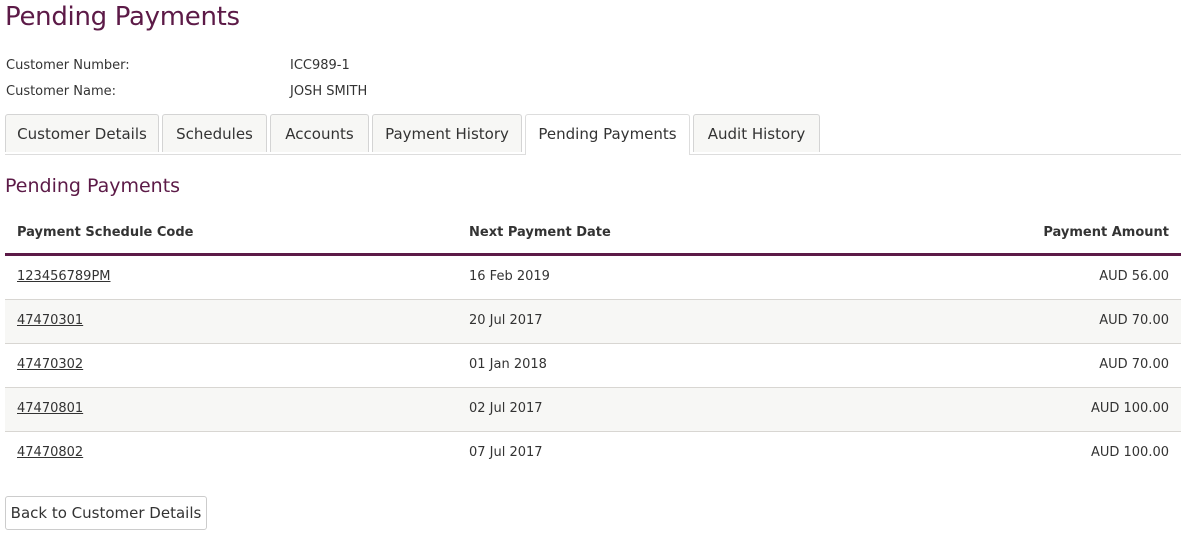 The width and height of the screenshot is (1193, 540). Describe the element at coordinates (82, 133) in the screenshot. I see `tab-customer-details: Customer Details` at that location.